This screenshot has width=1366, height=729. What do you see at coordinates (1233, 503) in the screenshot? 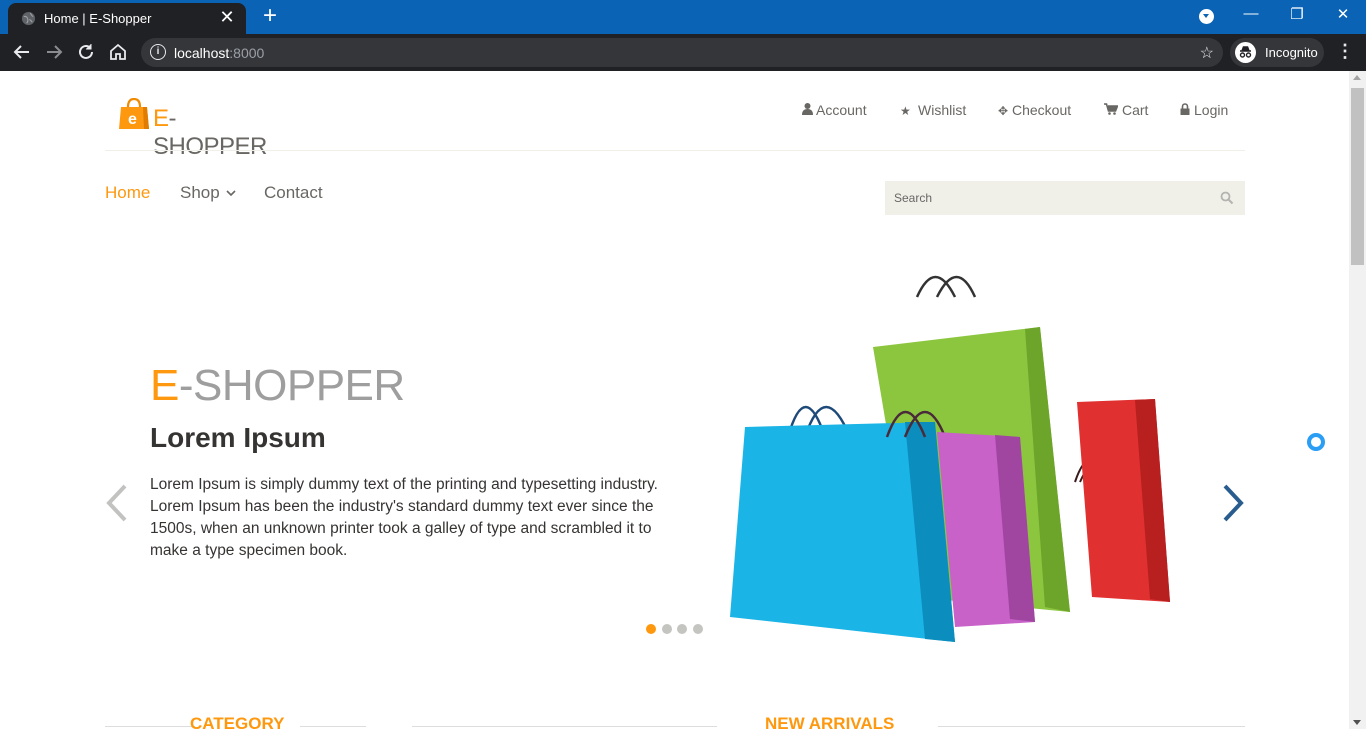
I see `slider-next-arrow-icon` at bounding box center [1233, 503].